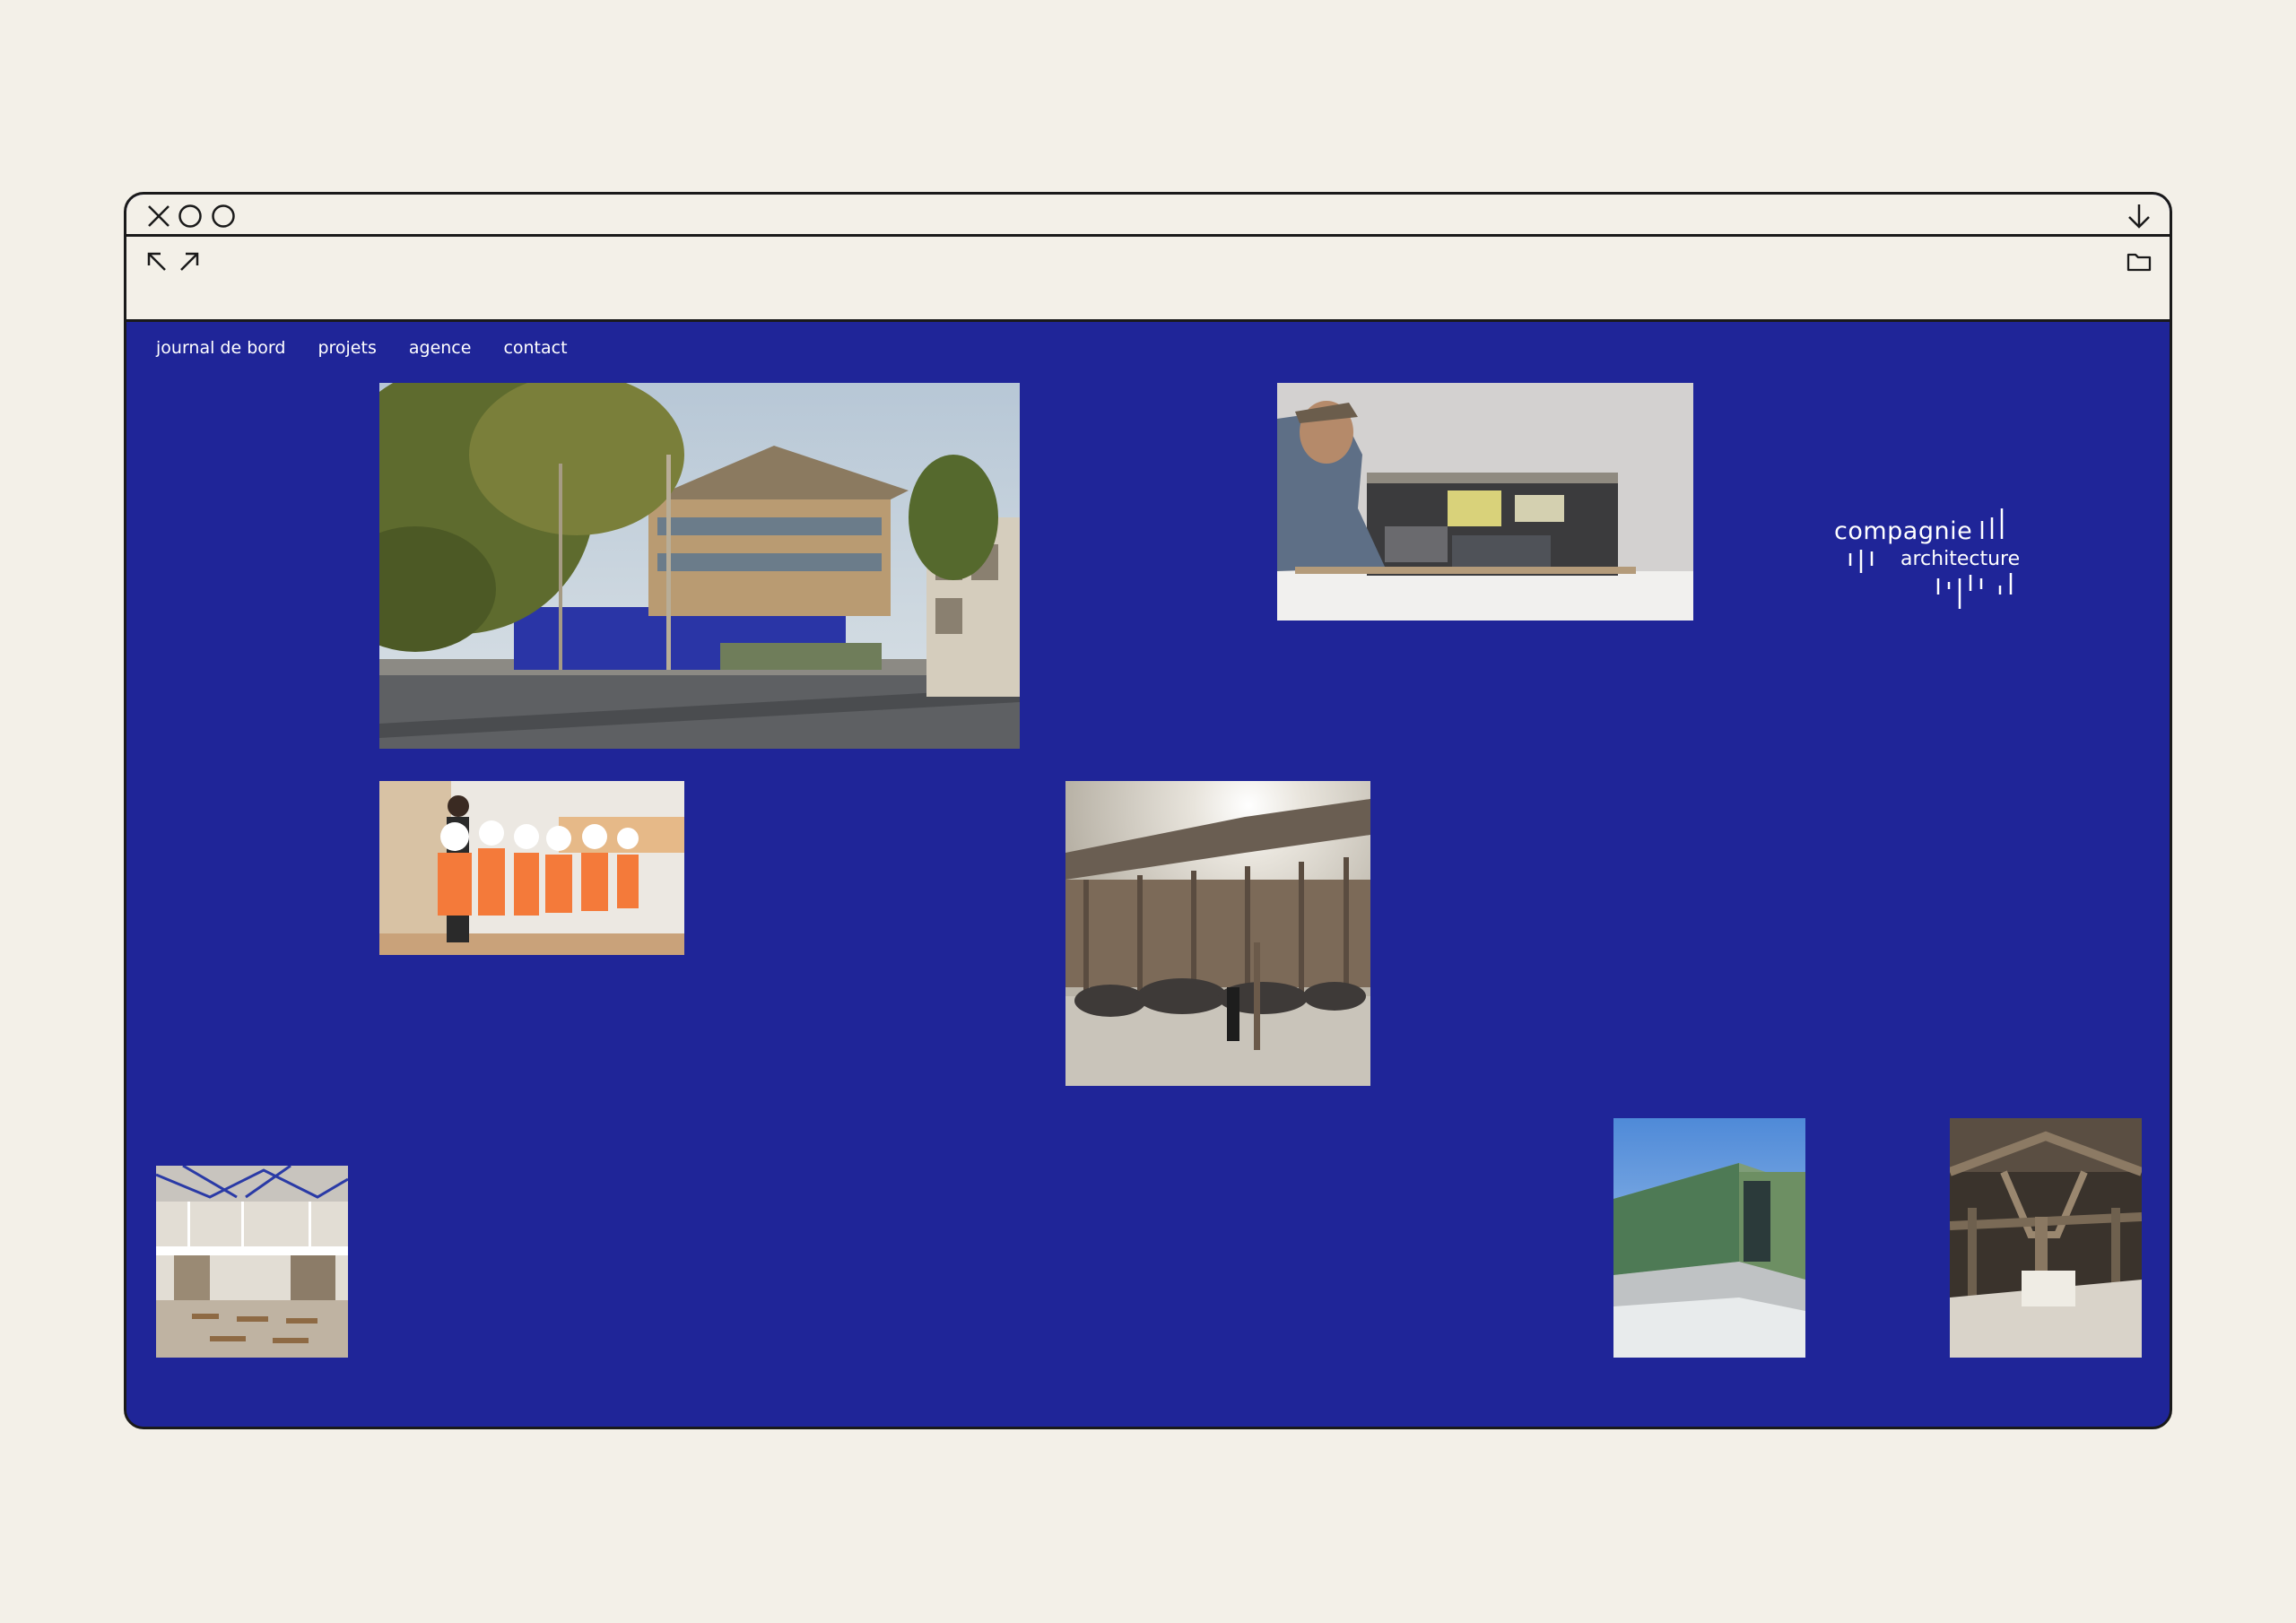  I want to click on nav-item-journal: journal de bord, so click(220, 348).